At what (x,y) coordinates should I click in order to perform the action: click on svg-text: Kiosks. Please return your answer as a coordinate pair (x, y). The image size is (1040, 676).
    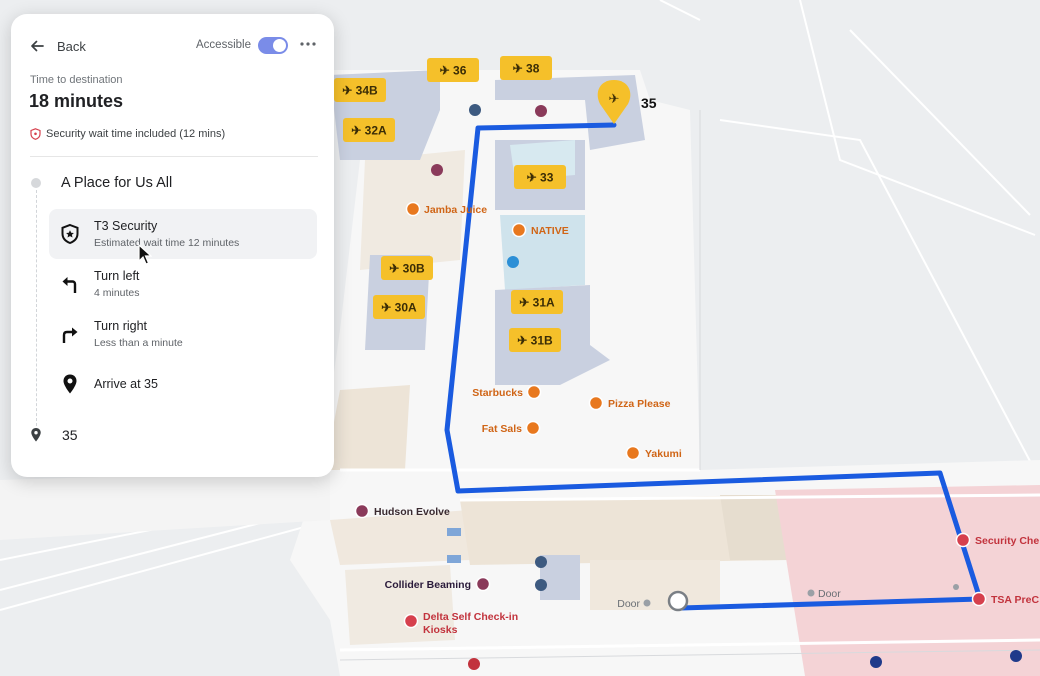
    Looking at the image, I should click on (440, 630).